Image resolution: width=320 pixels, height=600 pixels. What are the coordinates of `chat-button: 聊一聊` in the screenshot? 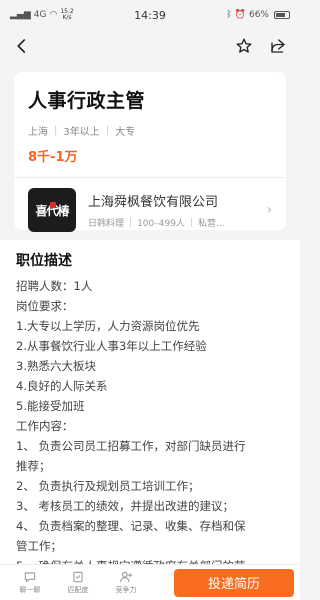 It's located at (30, 582).